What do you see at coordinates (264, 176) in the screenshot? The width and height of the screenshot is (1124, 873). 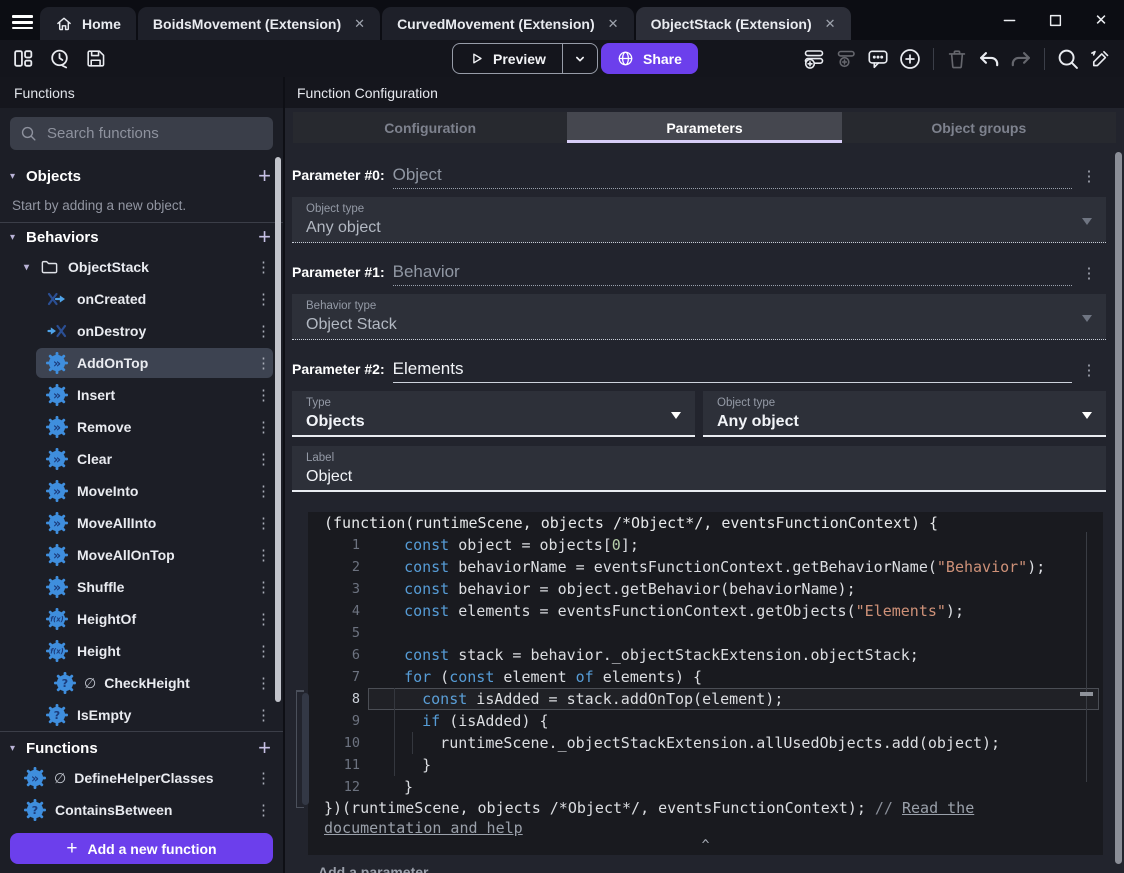 I see `add-object-button: +` at bounding box center [264, 176].